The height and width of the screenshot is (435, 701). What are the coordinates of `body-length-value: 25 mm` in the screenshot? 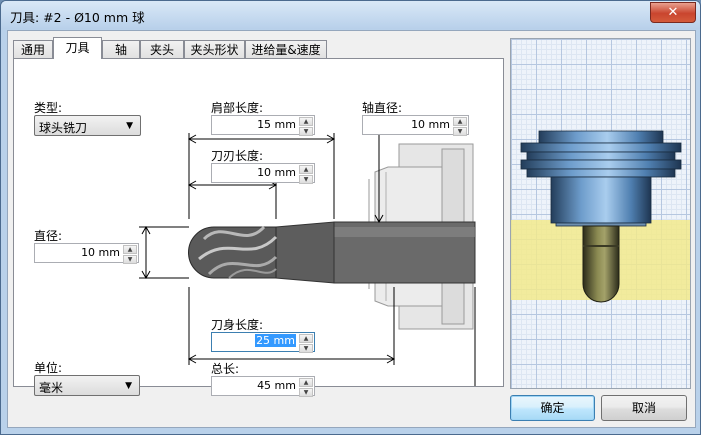 It's located at (275, 340).